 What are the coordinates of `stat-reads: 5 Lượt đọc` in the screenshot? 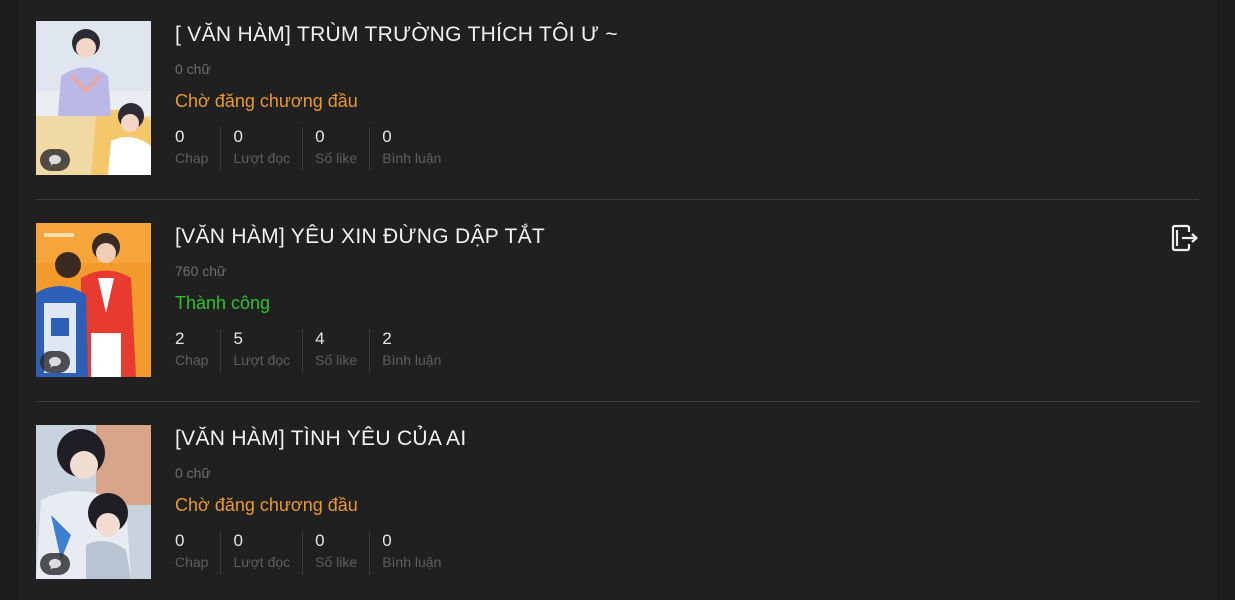 It's located at (261, 351).